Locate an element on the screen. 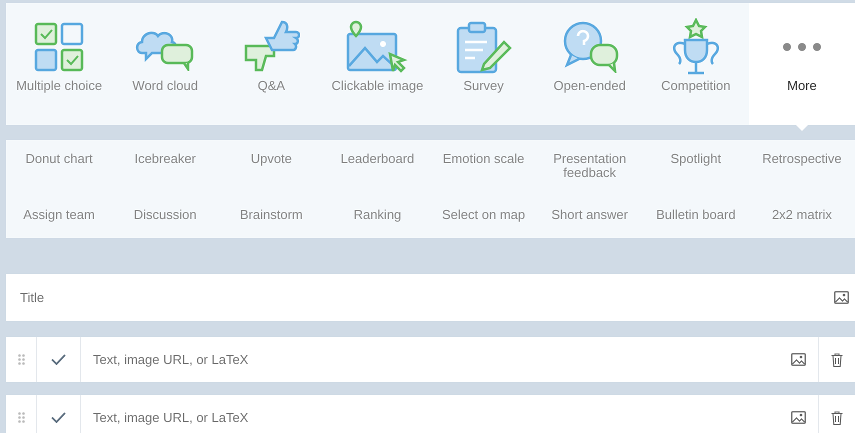 The height and width of the screenshot is (433, 855). question-type-item: Leaderboard is located at coordinates (377, 153).